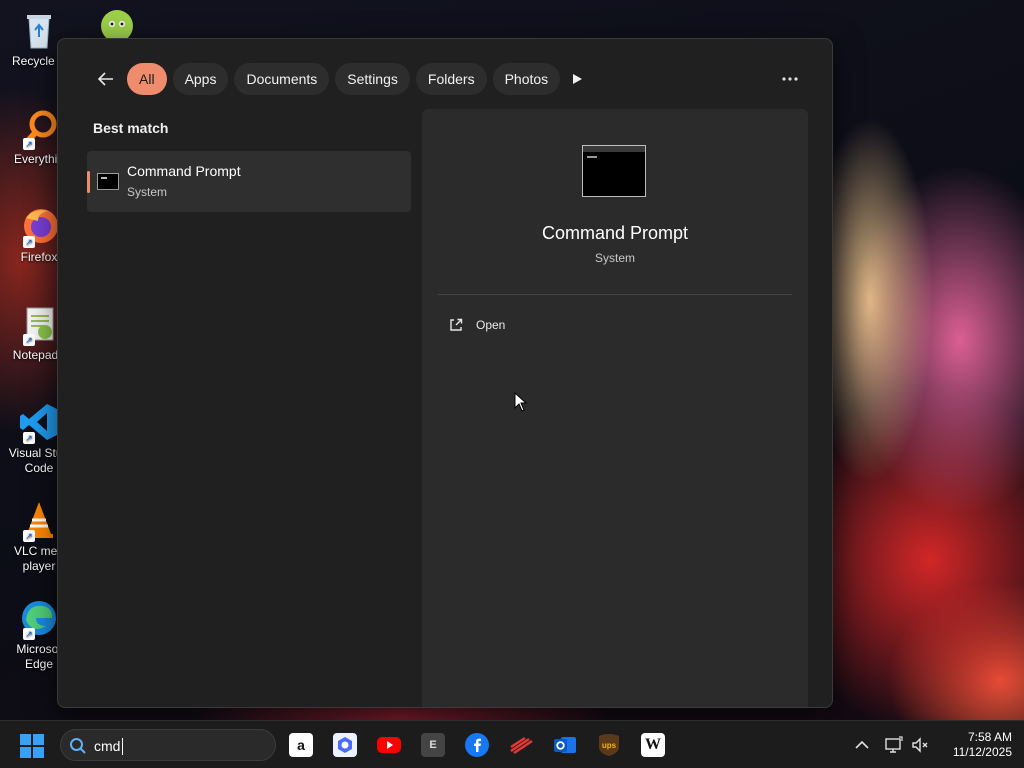 Image resolution: width=1024 pixels, height=768 pixels. What do you see at coordinates (108, 181) in the screenshot?
I see `command-prompt-icon` at bounding box center [108, 181].